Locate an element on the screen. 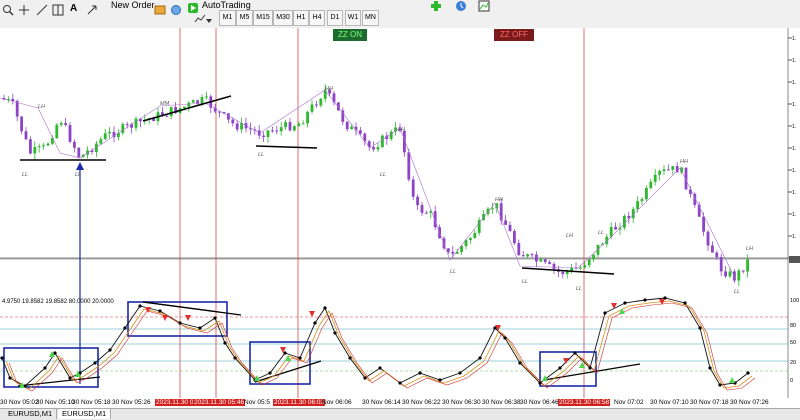 This screenshot has width=800, height=420. crosshair-icon is located at coordinates (24, 9).